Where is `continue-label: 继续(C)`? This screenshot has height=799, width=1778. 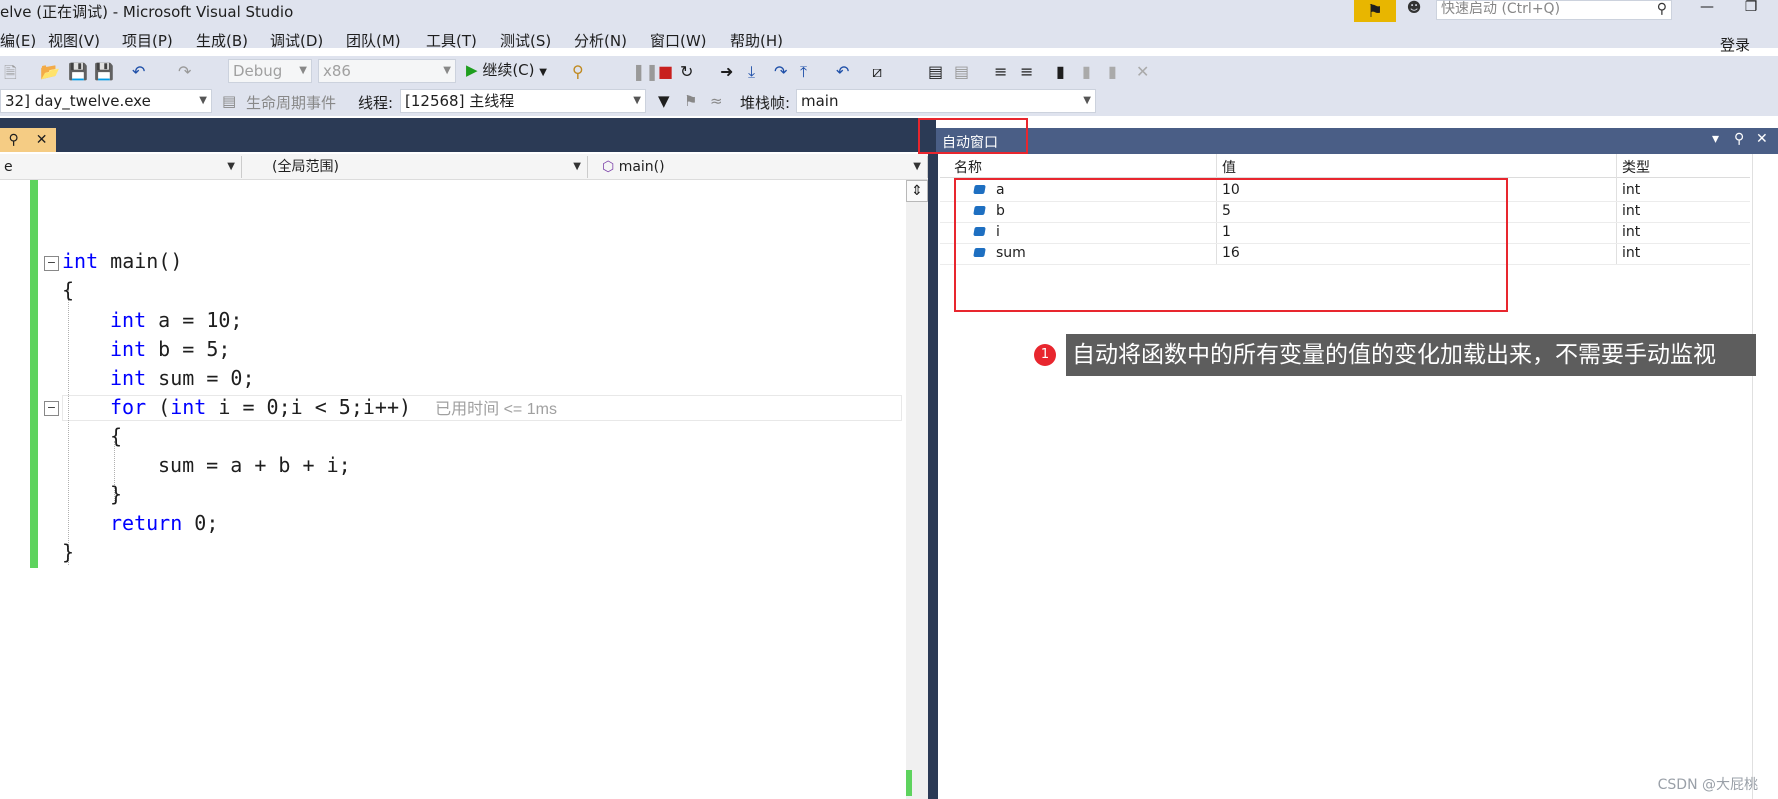 continue-label: 继续(C) is located at coordinates (508, 70).